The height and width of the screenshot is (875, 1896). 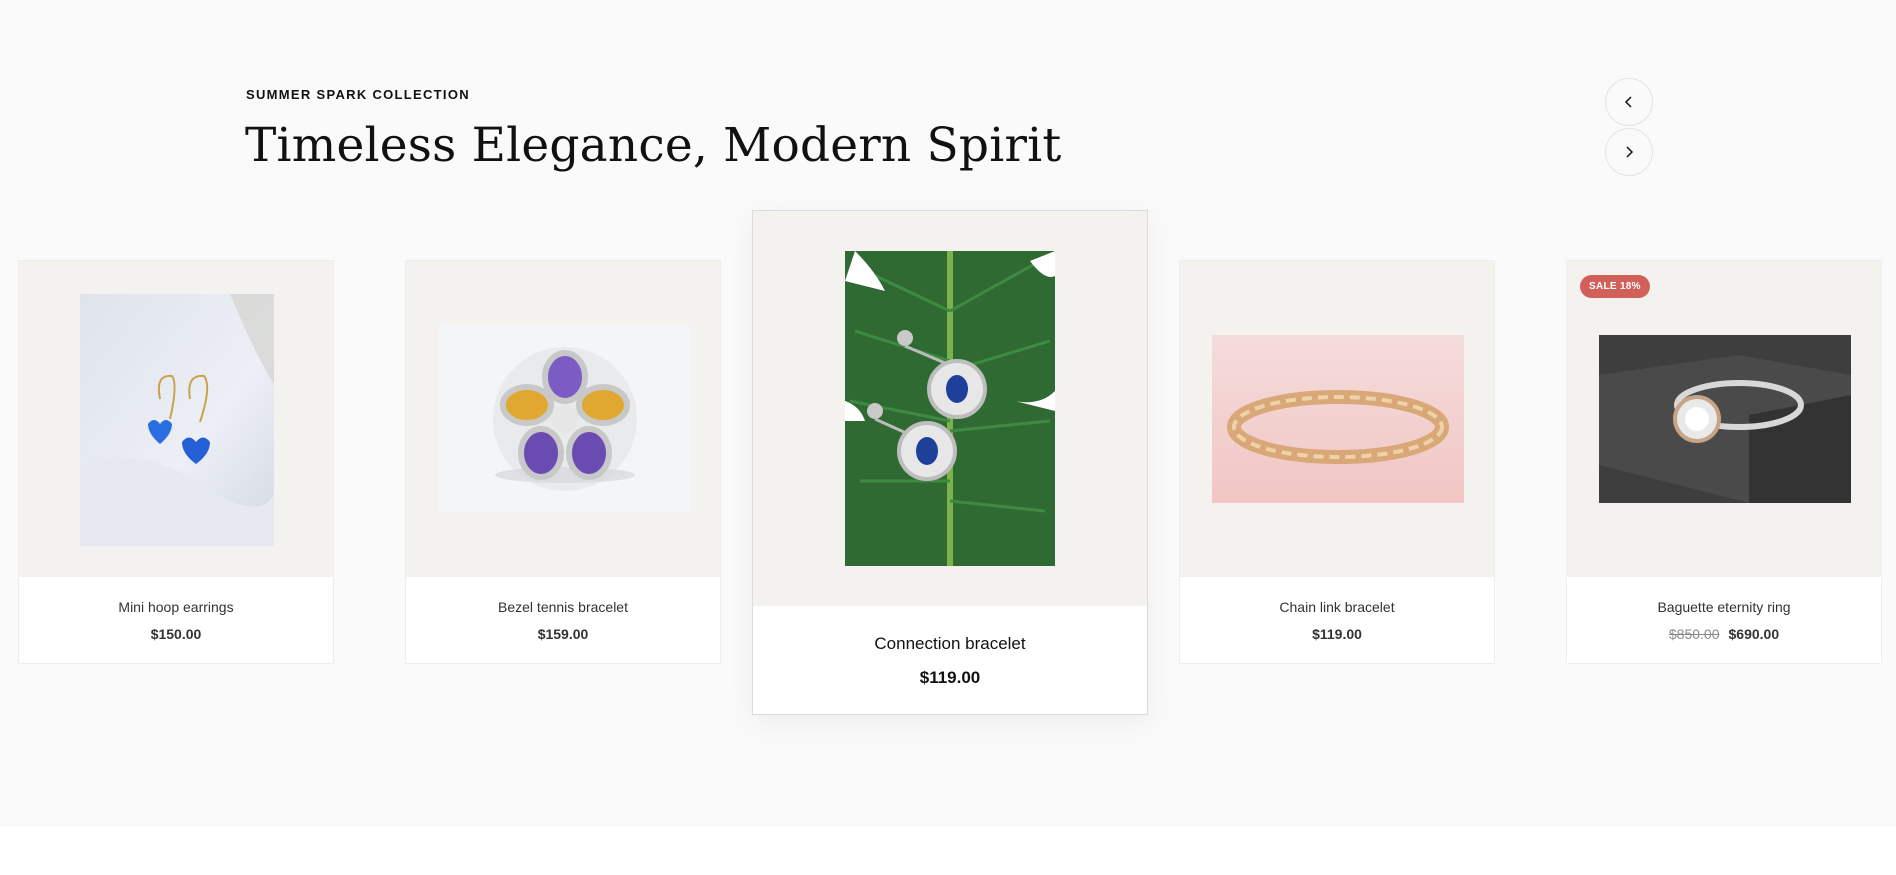 What do you see at coordinates (653, 145) in the screenshot?
I see `section-heading: Timeless Elegance, Modern Spirit` at bounding box center [653, 145].